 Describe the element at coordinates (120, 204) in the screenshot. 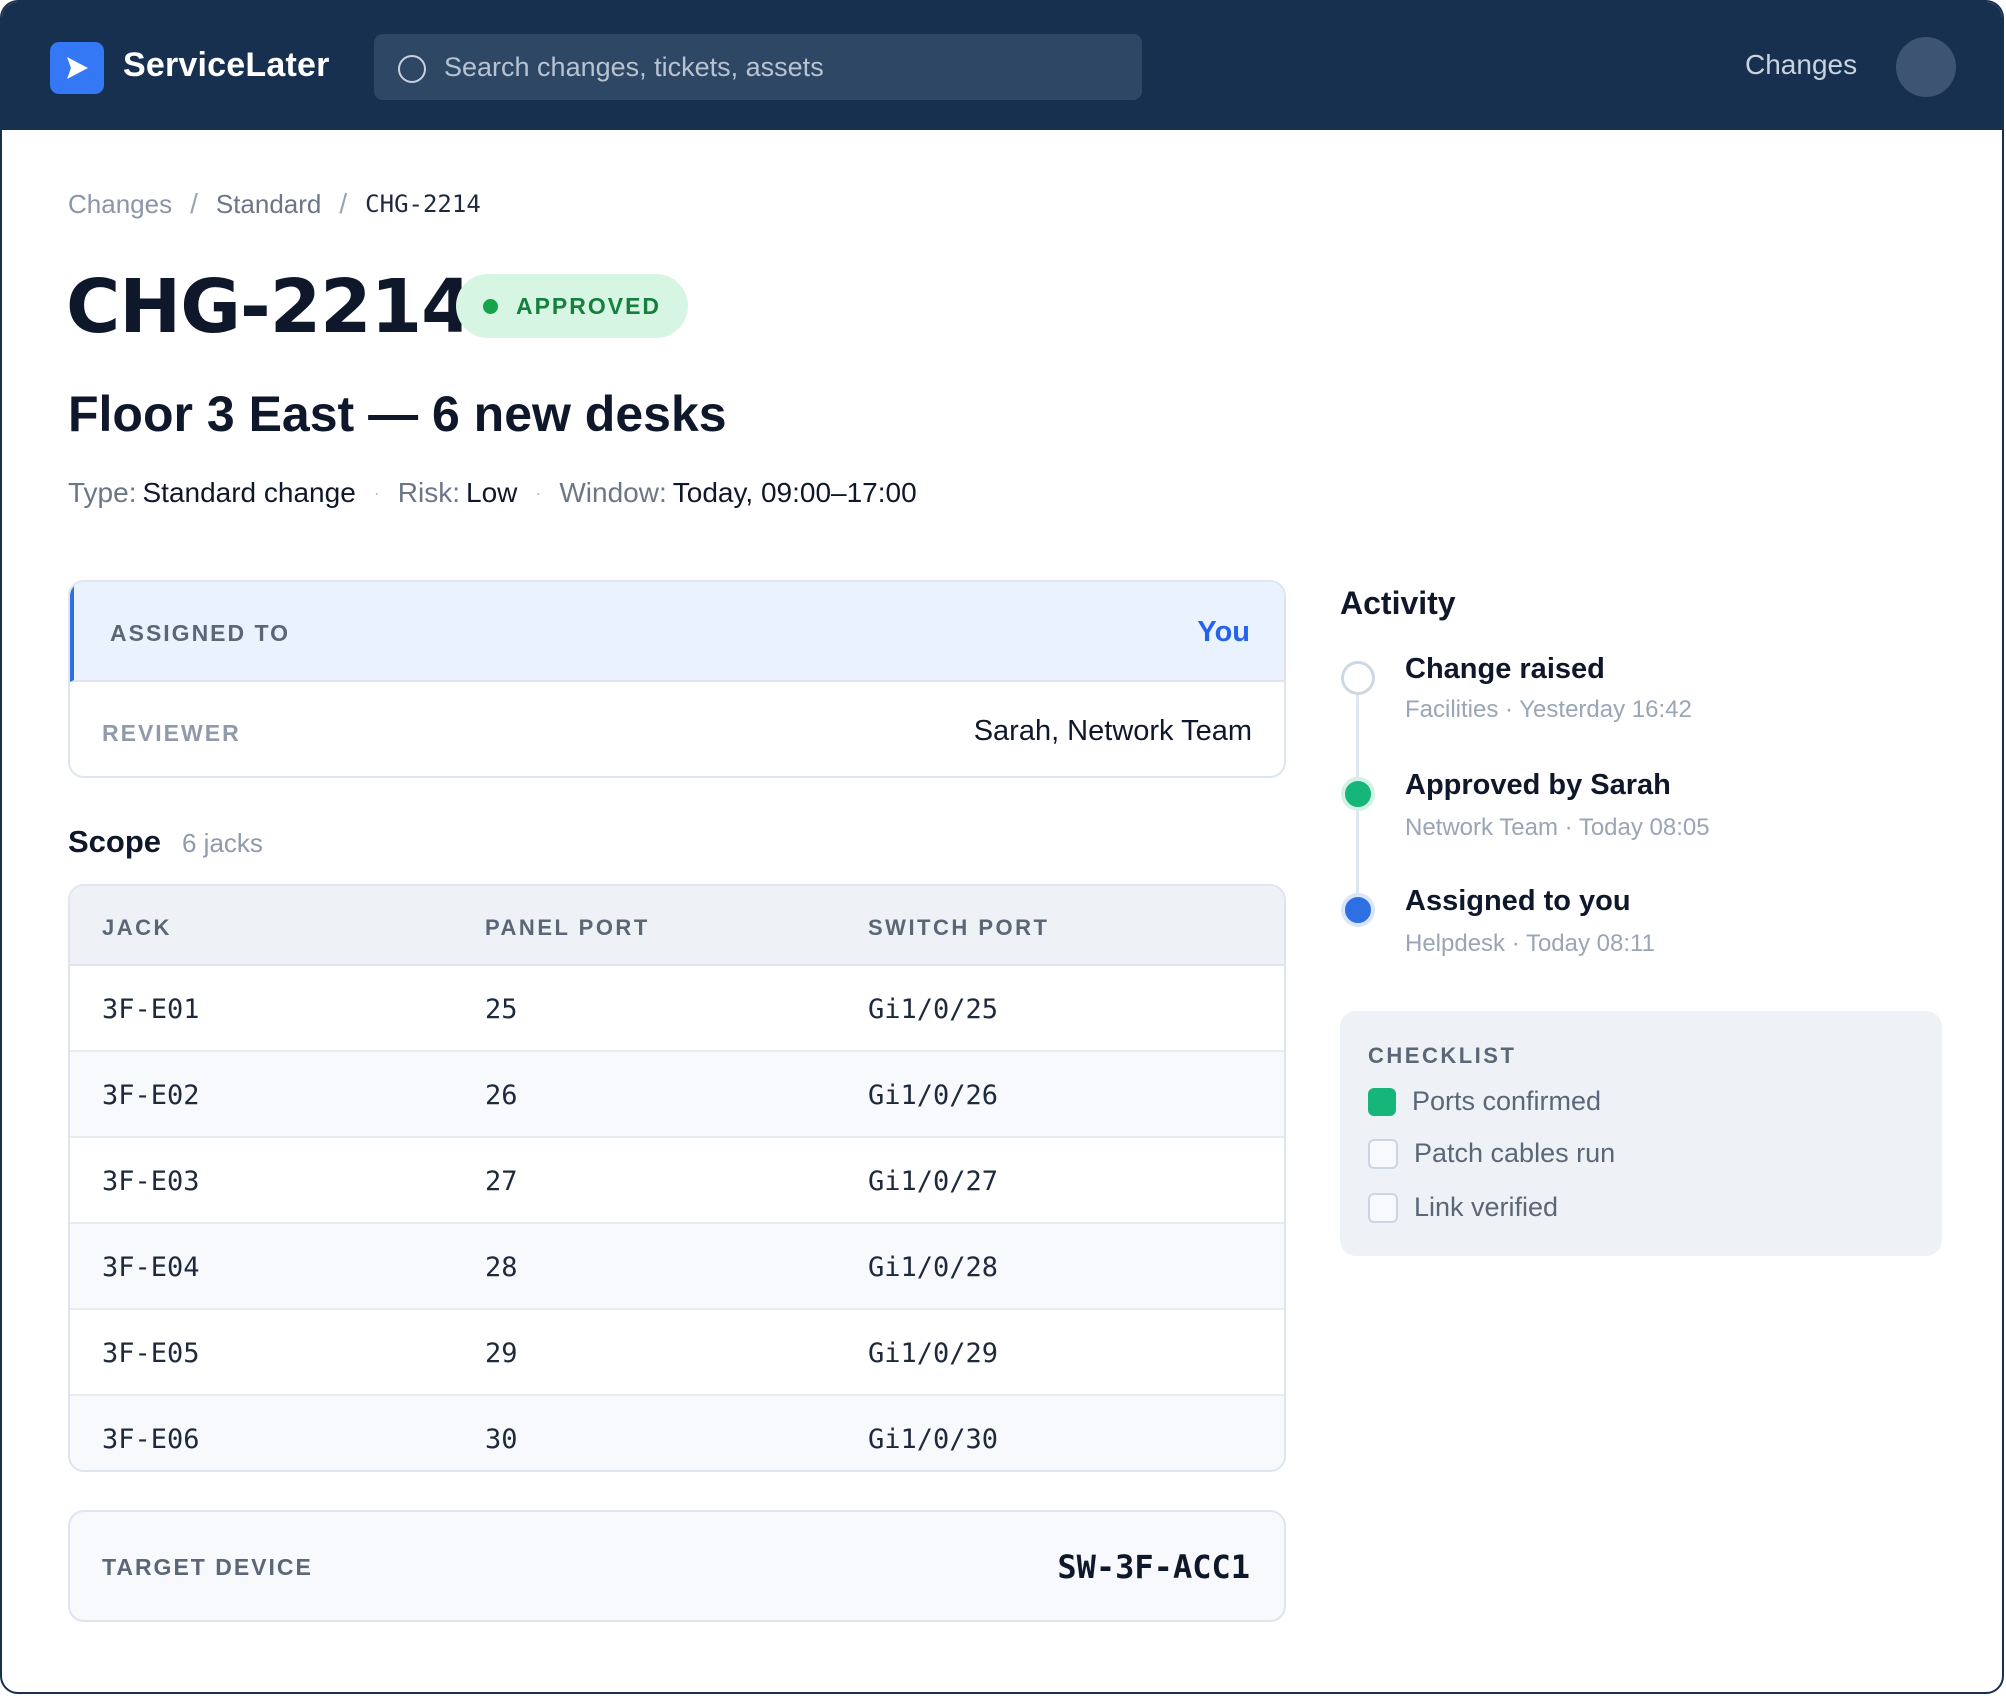

I see `breadcrumb-changes: Changes` at that location.